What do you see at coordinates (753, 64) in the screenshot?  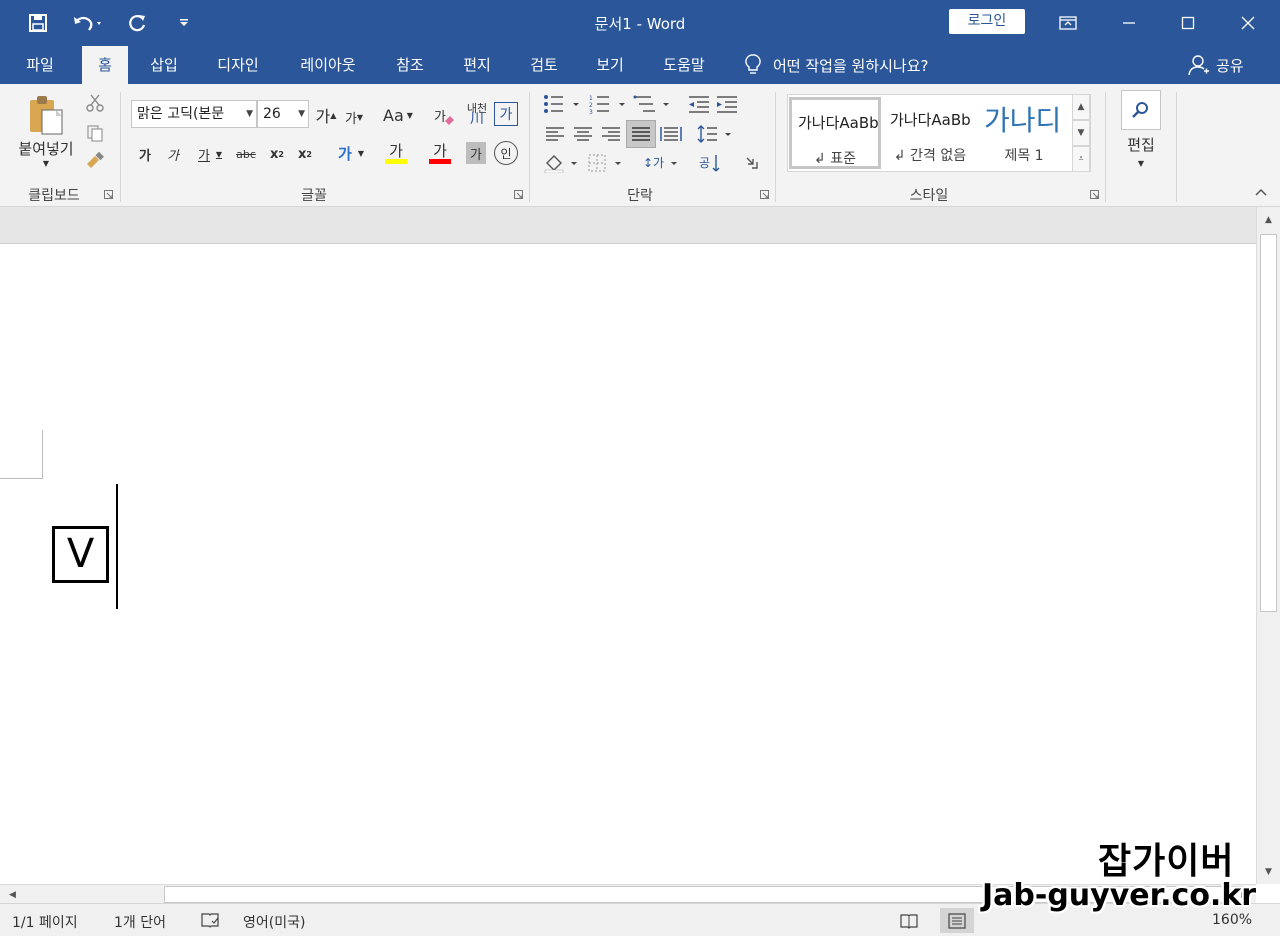 I see `lightbulb-icon` at bounding box center [753, 64].